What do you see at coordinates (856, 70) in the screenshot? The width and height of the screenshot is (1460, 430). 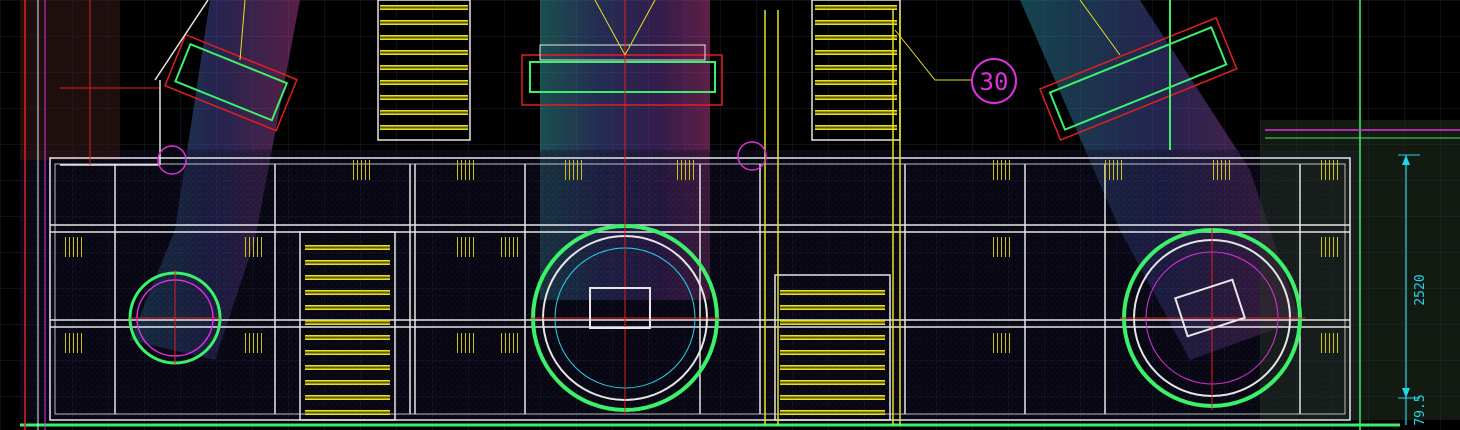 I see `ladder-top-right` at bounding box center [856, 70].